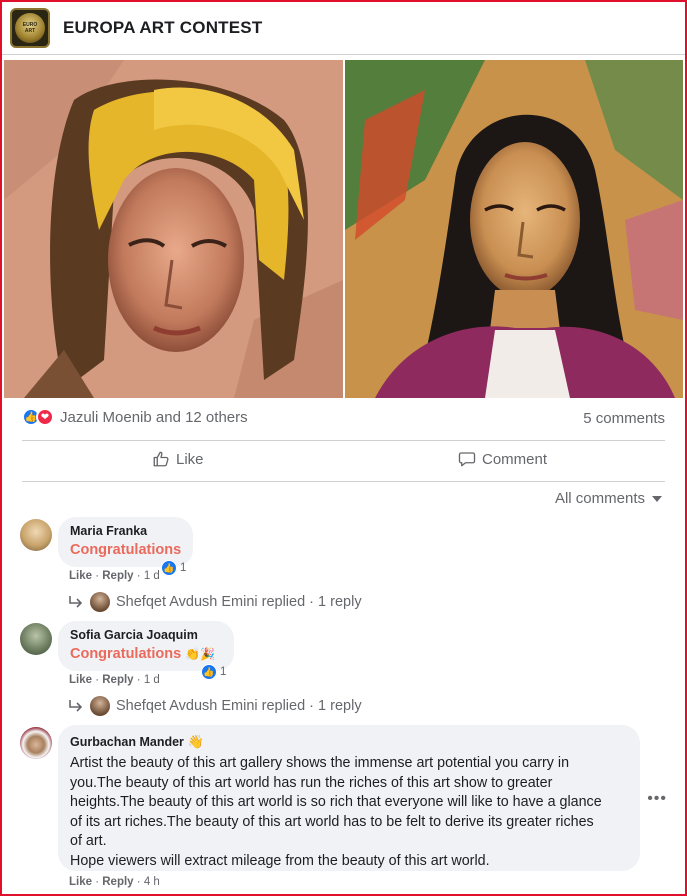 The width and height of the screenshot is (687, 896). What do you see at coordinates (161, 459) in the screenshot?
I see `thumbs-up-icon` at bounding box center [161, 459].